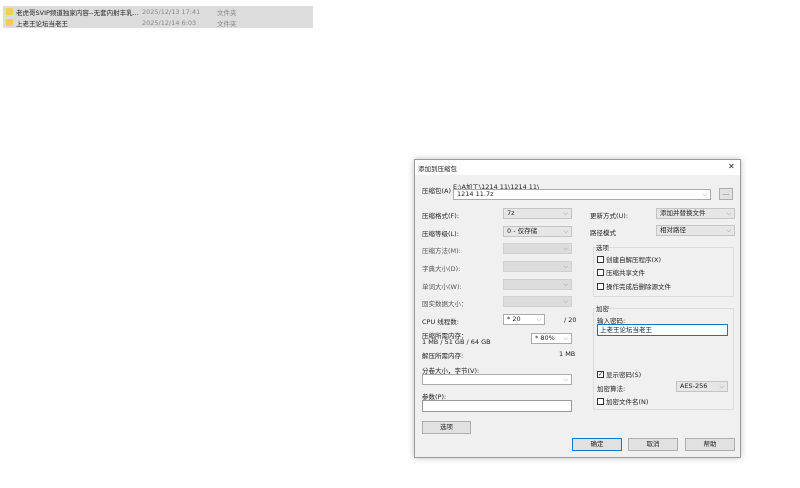  Describe the element at coordinates (673, 230) in the screenshot. I see `path-value: 相对路径` at that location.